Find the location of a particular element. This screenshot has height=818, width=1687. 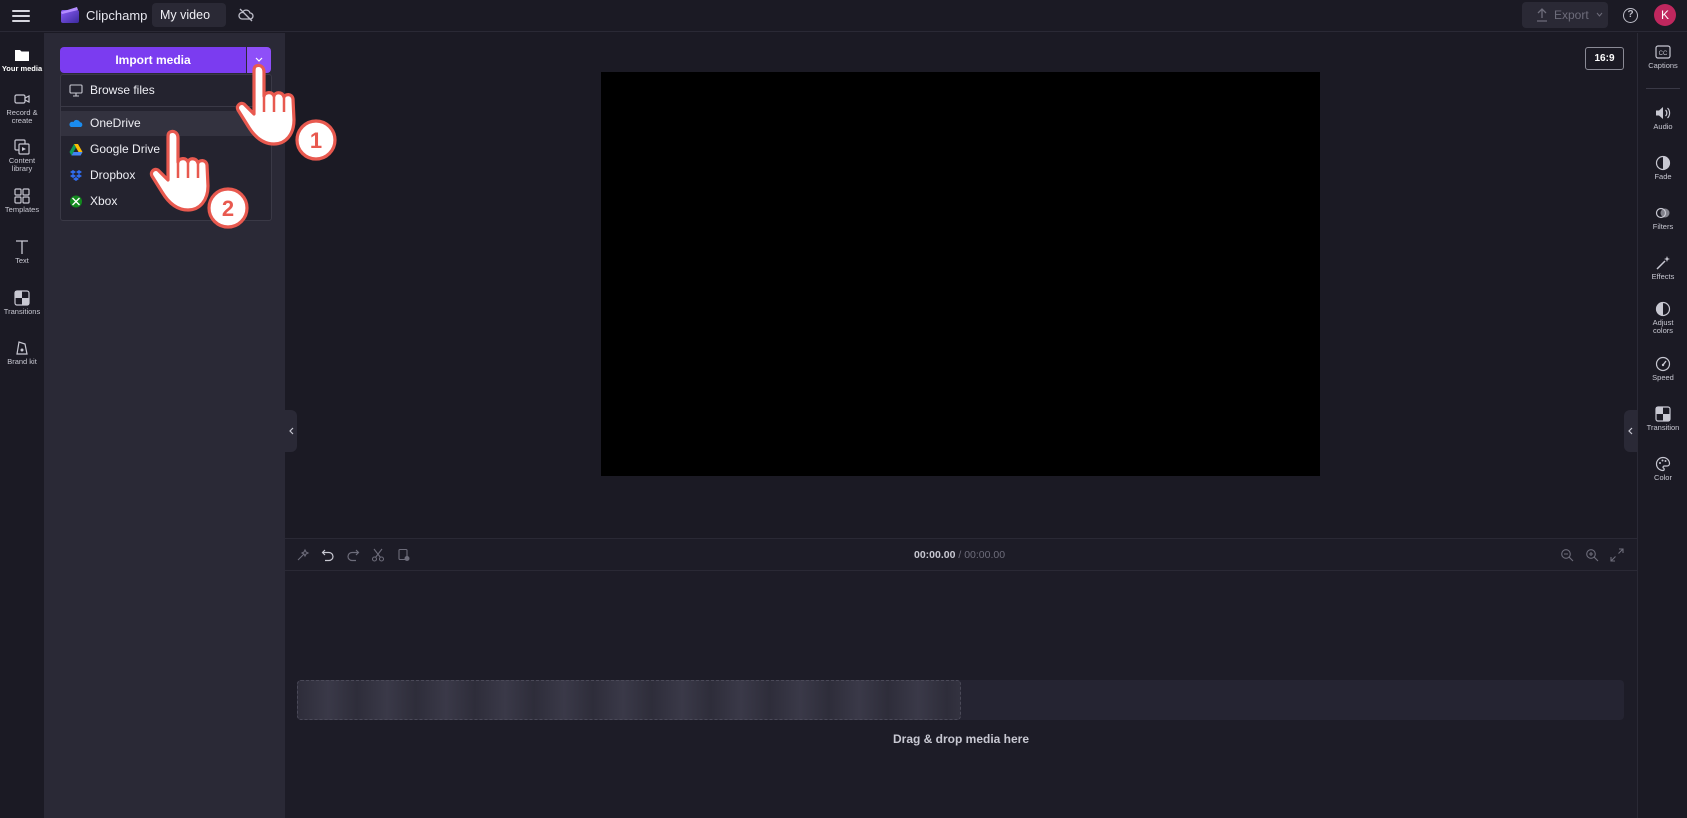

captions-icon: CC is located at coordinates (1663, 52).